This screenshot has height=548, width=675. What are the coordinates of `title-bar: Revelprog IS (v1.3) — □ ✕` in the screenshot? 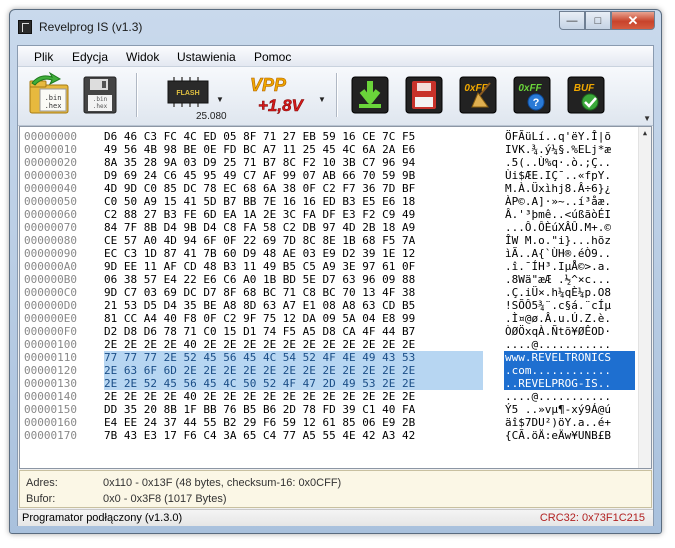 It's located at (335, 27).